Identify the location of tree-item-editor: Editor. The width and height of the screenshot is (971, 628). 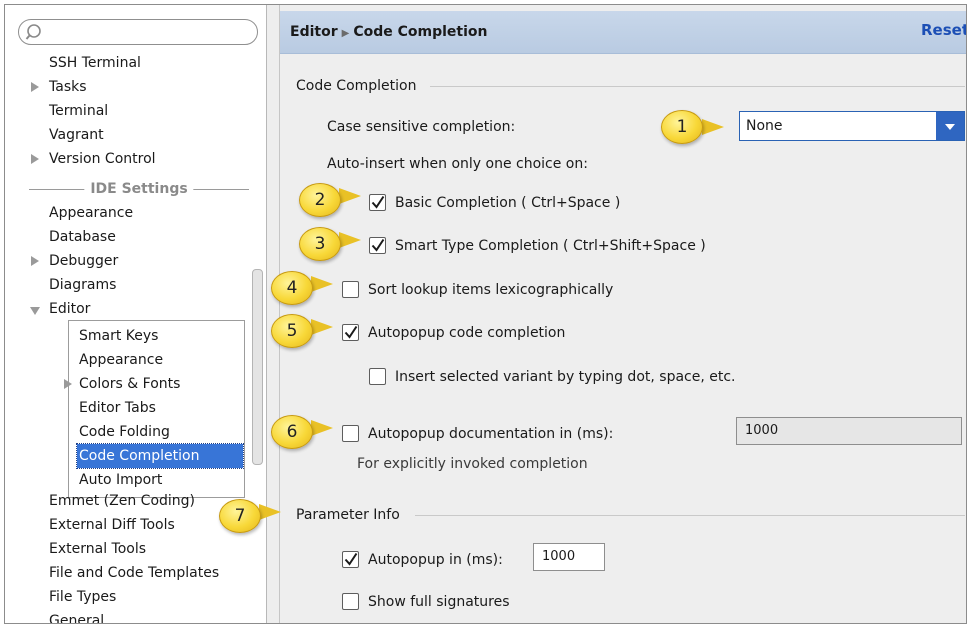
(69, 309).